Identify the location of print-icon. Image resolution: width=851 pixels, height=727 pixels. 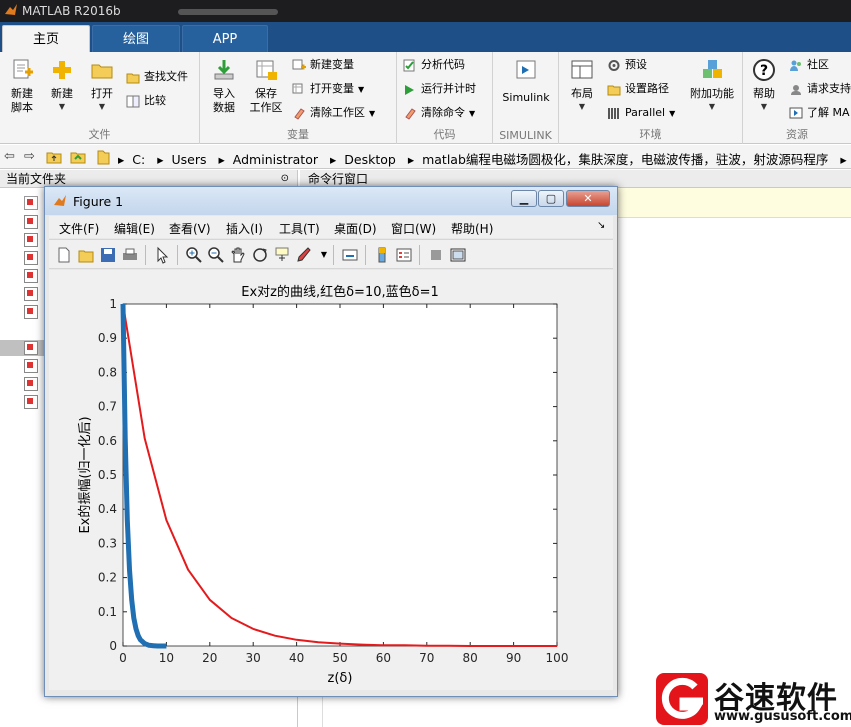
(130, 255).